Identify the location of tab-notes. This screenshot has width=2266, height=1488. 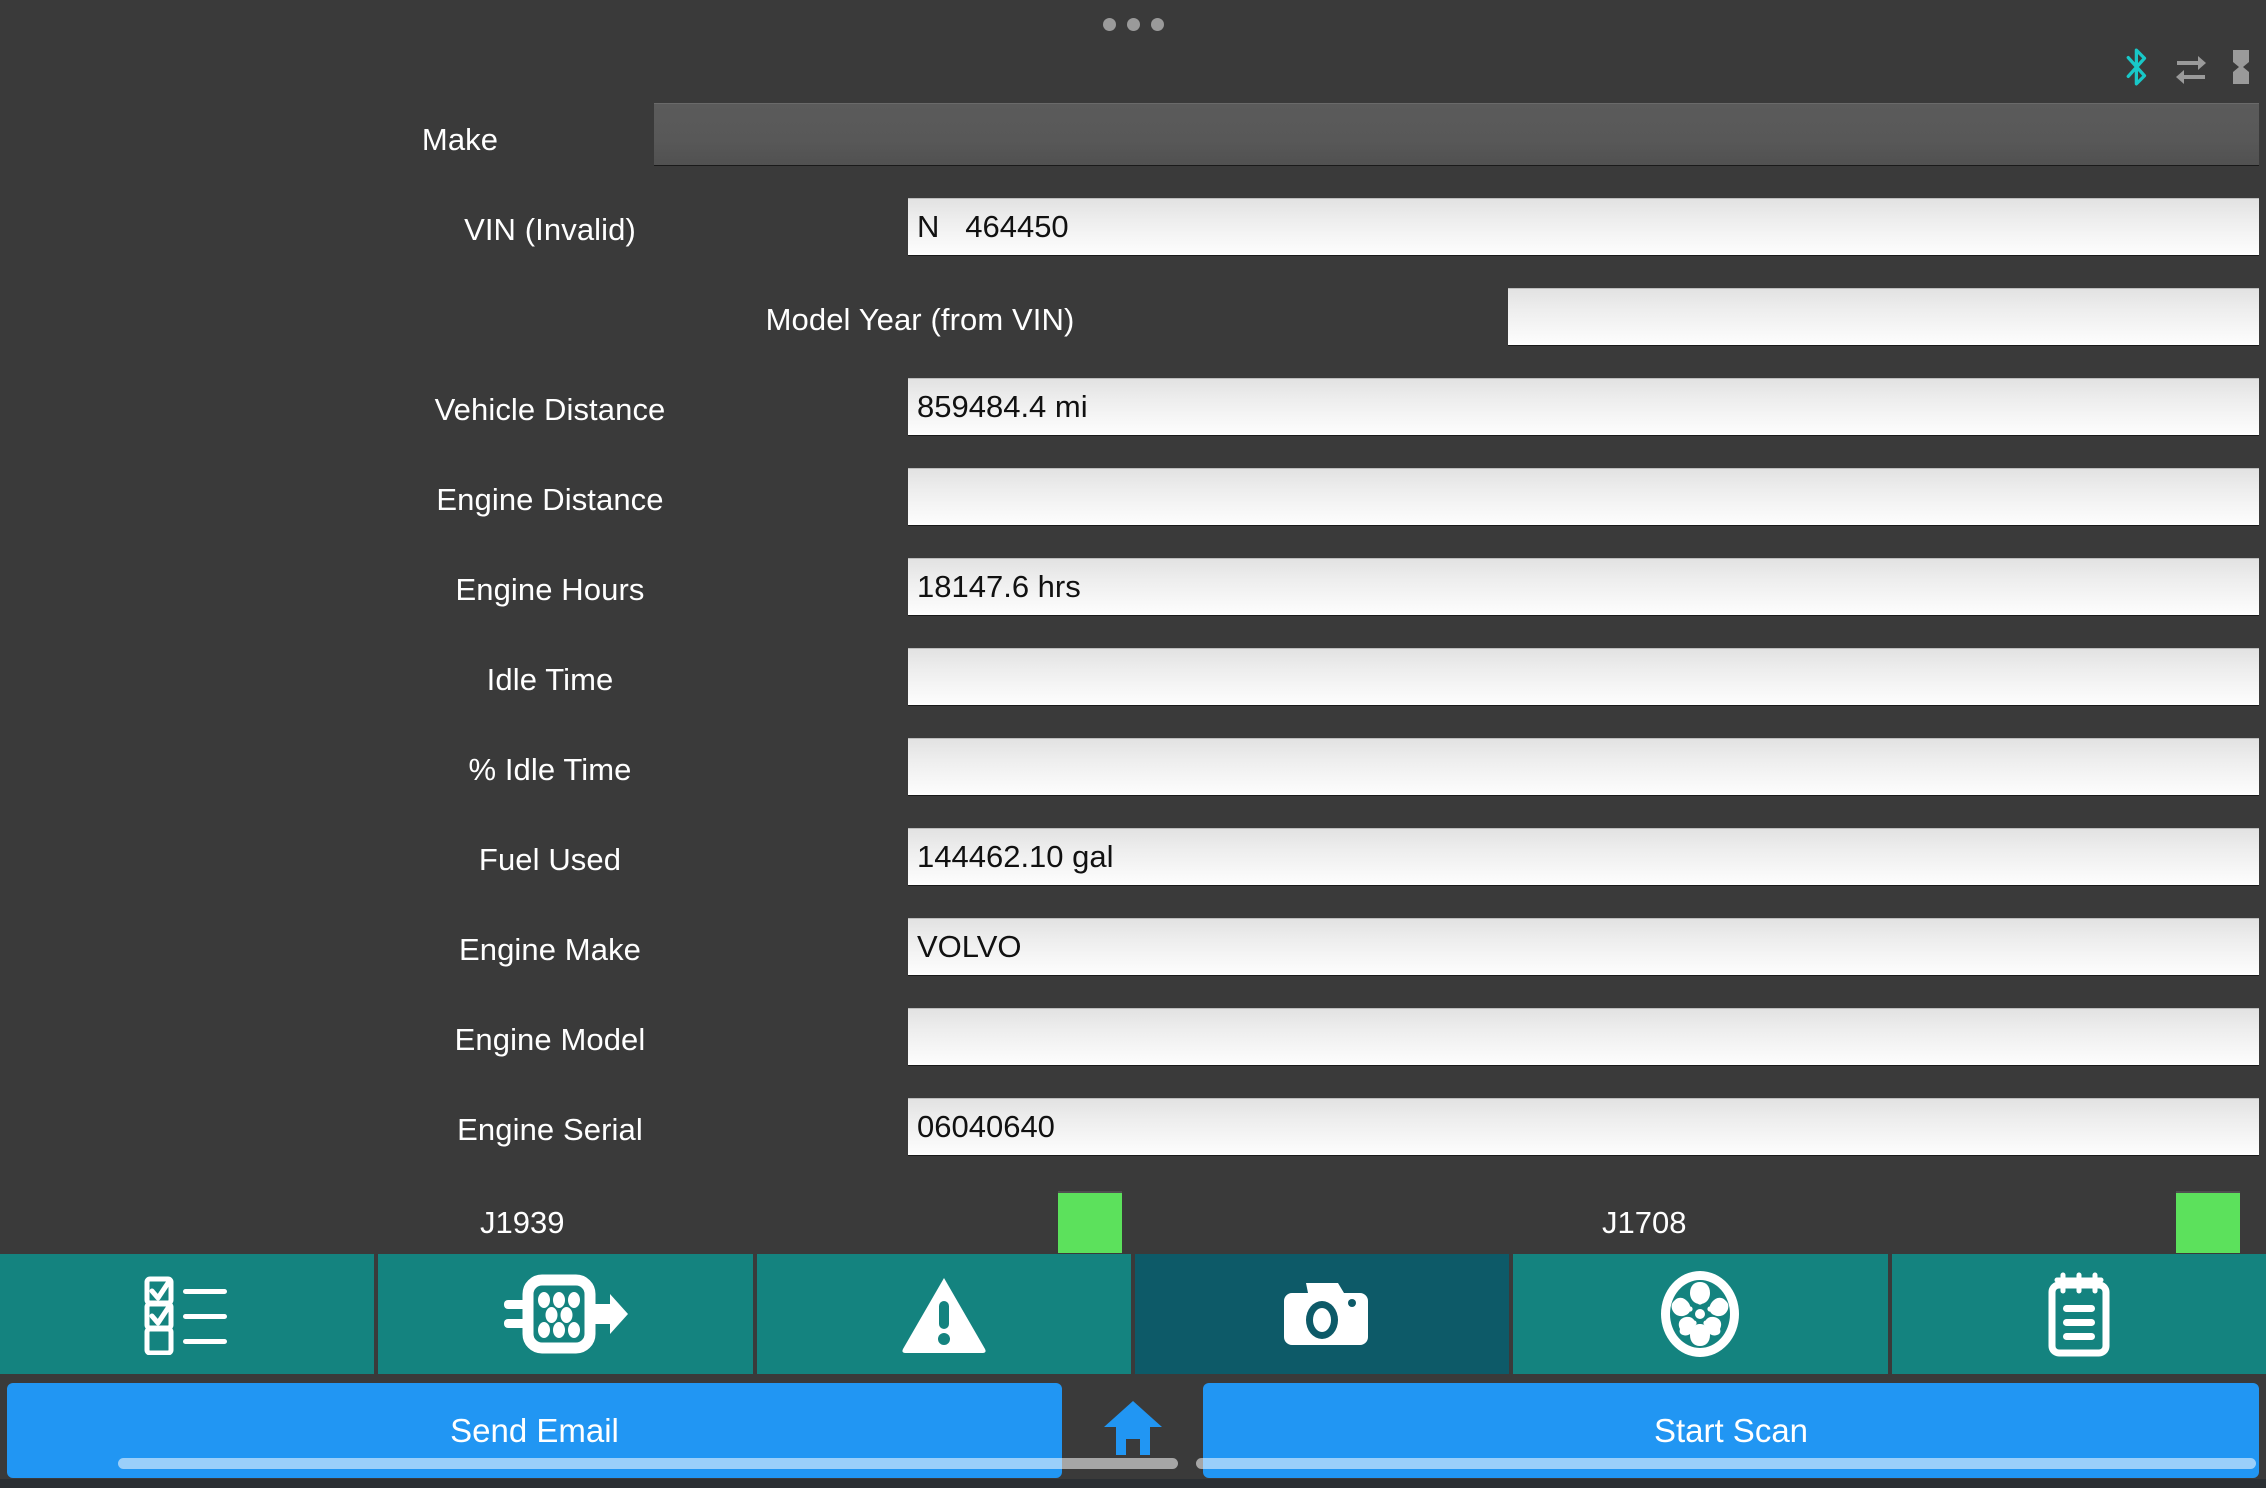
(2078, 1314).